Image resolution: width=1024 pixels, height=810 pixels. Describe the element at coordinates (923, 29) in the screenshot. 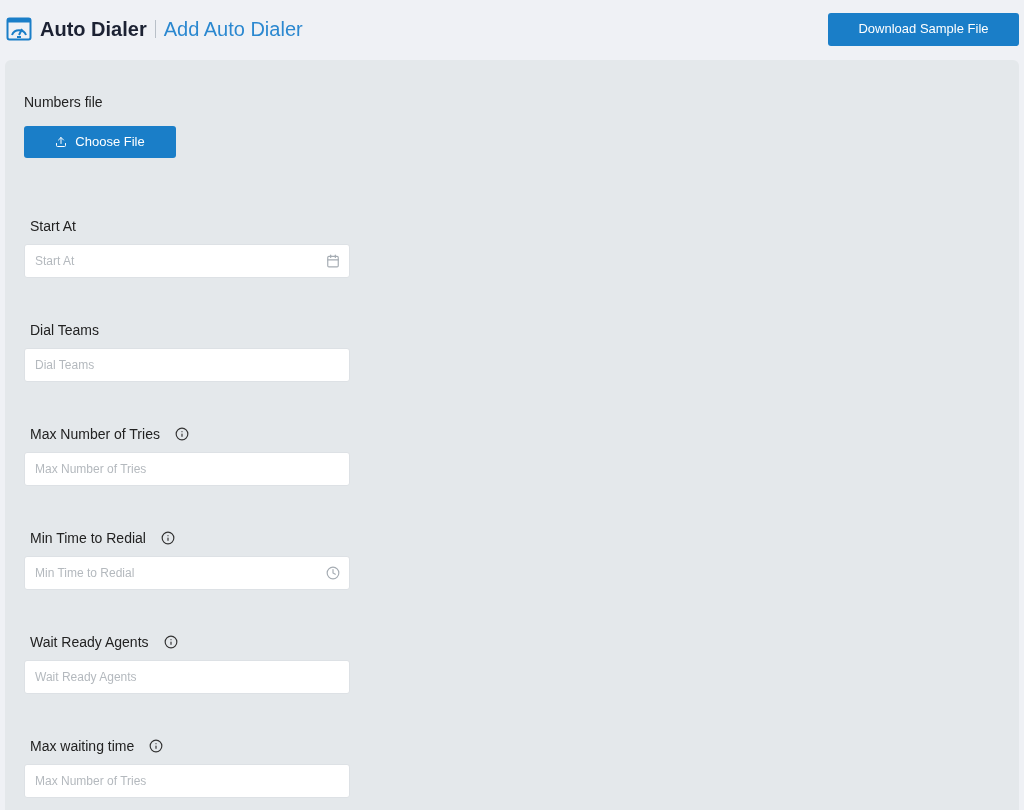

I see `download-sample-button: Download Sample File` at that location.